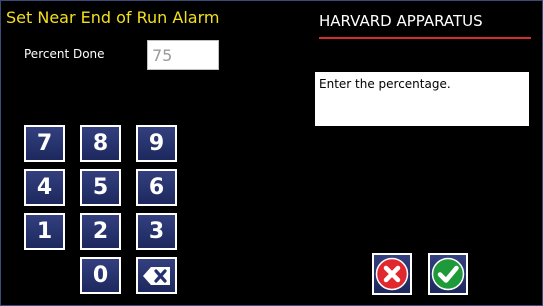  I want to click on confirm-button, so click(448, 274).